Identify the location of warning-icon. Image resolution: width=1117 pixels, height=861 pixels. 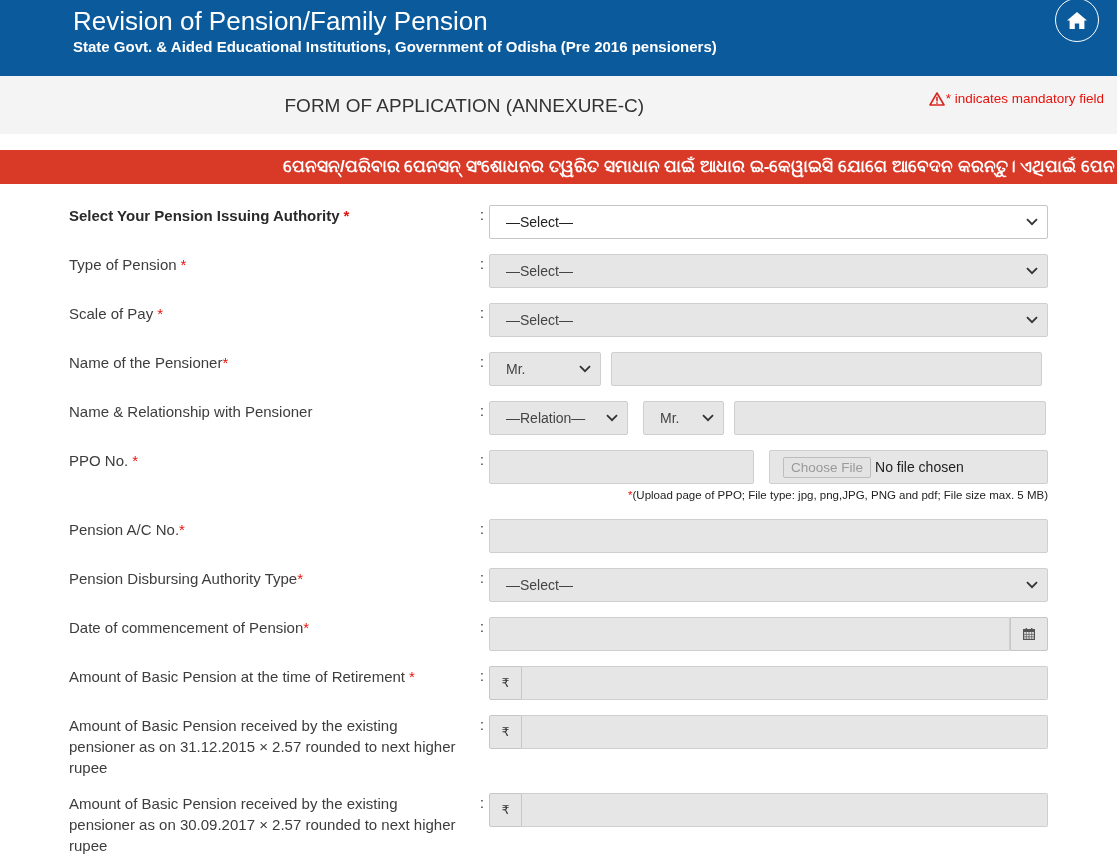
(936, 98).